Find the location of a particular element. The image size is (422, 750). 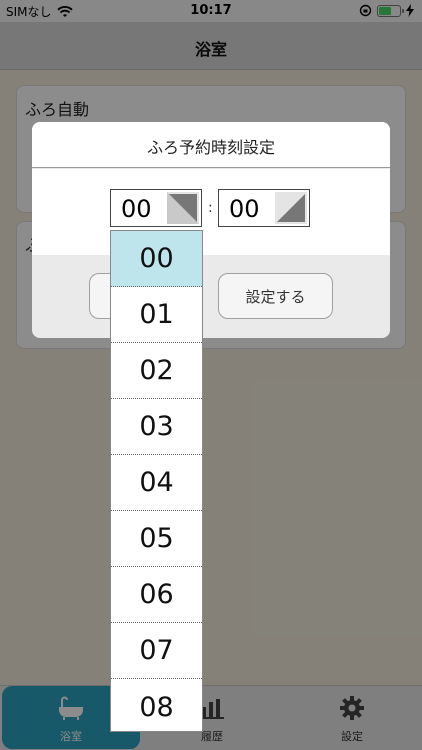

hour-dropdown-list: 00 01 02 03 04 05 06 07 08 is located at coordinates (156, 481).